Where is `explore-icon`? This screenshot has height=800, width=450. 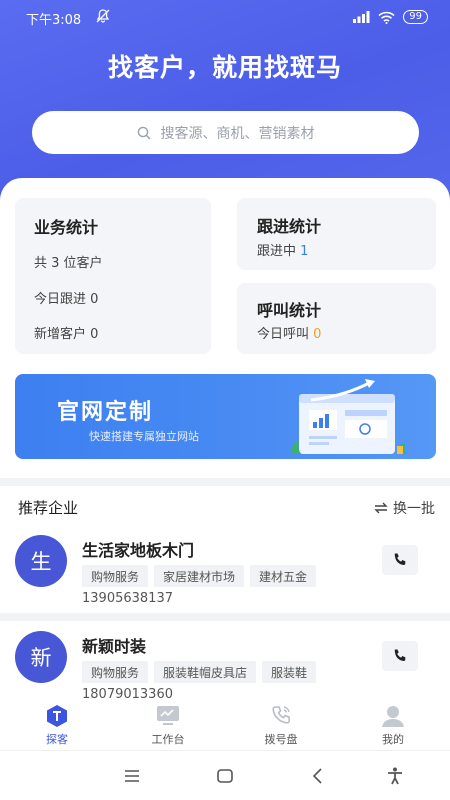
explore-icon is located at coordinates (57, 716).